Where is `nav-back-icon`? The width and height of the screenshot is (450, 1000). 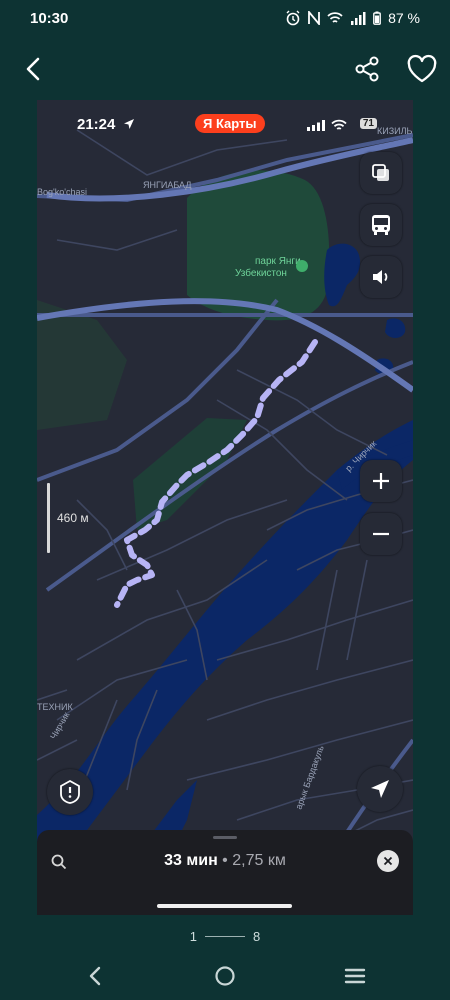
nav-back-icon is located at coordinates (95, 976).